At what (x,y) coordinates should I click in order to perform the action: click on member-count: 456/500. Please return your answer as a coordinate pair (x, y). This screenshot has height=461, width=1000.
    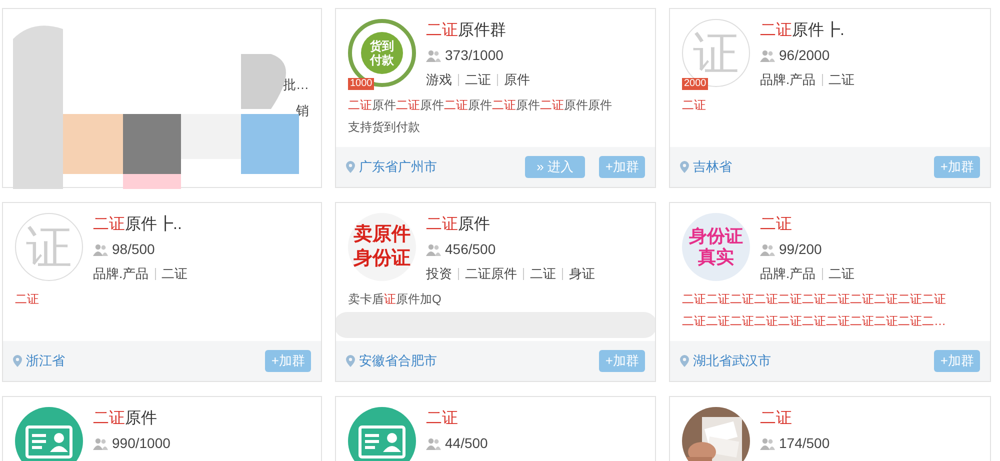
    Looking at the image, I should click on (470, 249).